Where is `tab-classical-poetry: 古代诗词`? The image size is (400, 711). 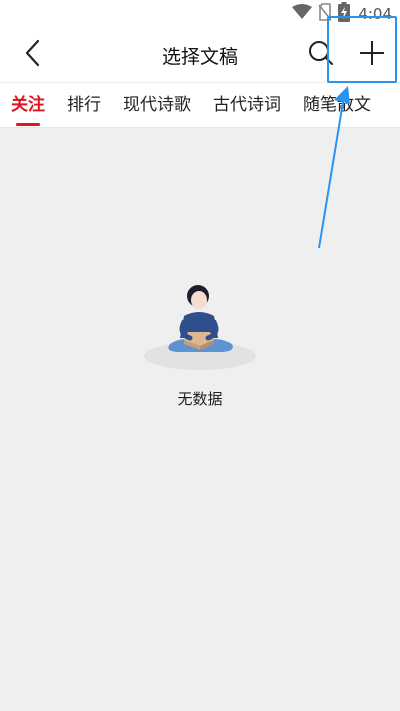
tab-classical-poetry: 古代诗词 is located at coordinates (247, 105).